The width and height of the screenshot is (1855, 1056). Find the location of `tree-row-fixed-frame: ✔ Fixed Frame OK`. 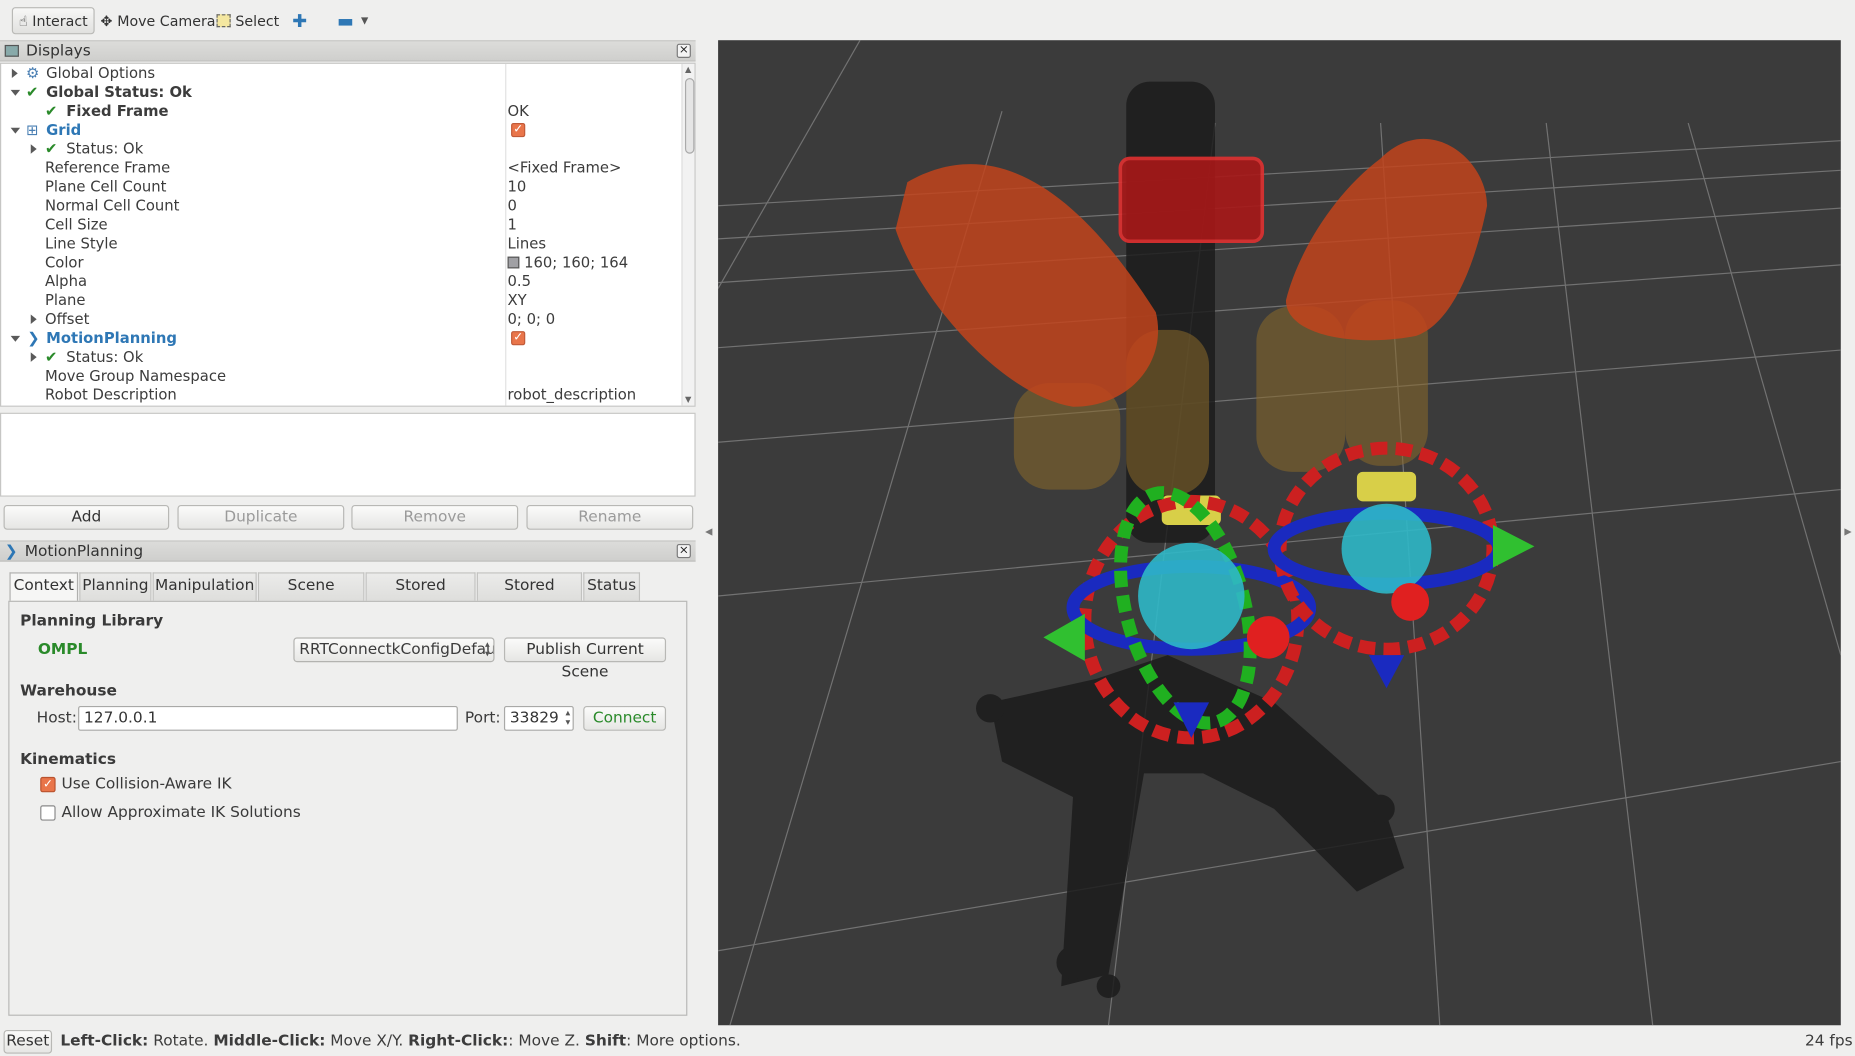

tree-row-fixed-frame: ✔ Fixed Frame OK is located at coordinates (341, 111).